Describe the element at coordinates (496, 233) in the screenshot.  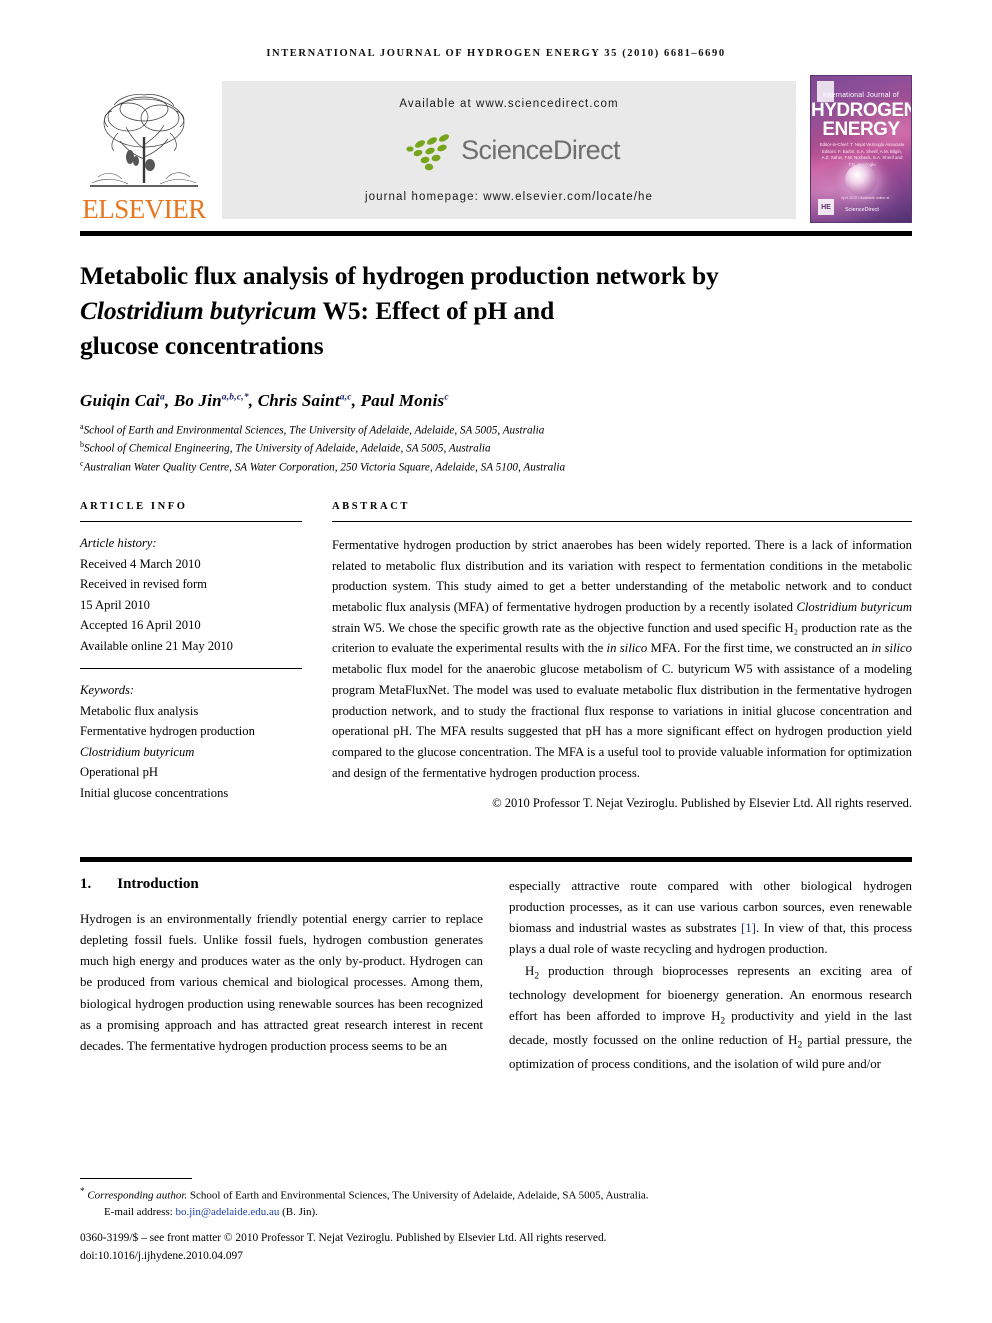
I see `banner-divider` at that location.